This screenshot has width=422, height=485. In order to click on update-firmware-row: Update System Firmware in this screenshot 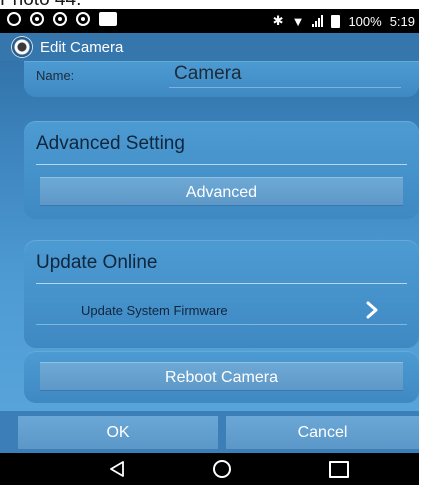, I will do `click(221, 311)`.